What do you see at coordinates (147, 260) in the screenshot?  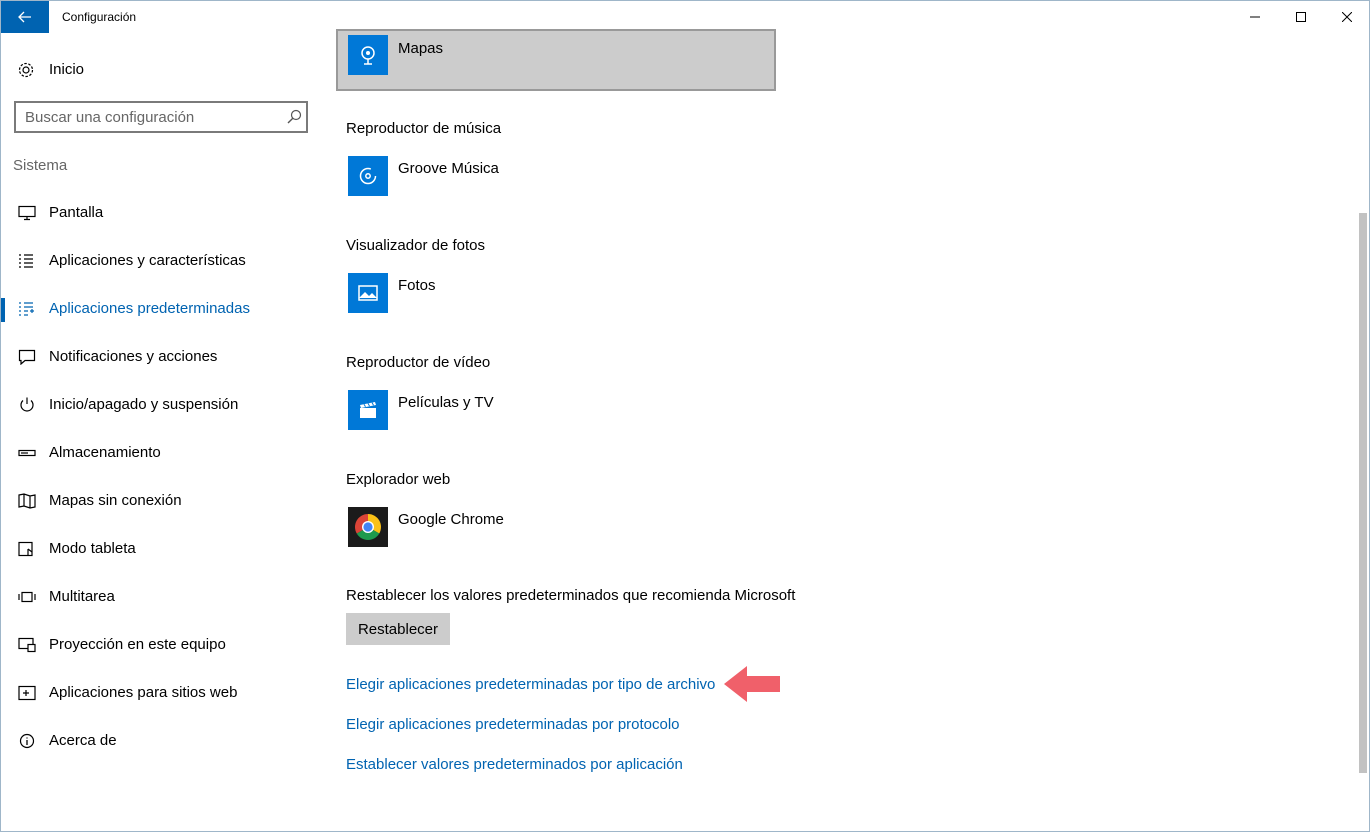 I see `sidebar-item-label: Aplicaciones y características` at bounding box center [147, 260].